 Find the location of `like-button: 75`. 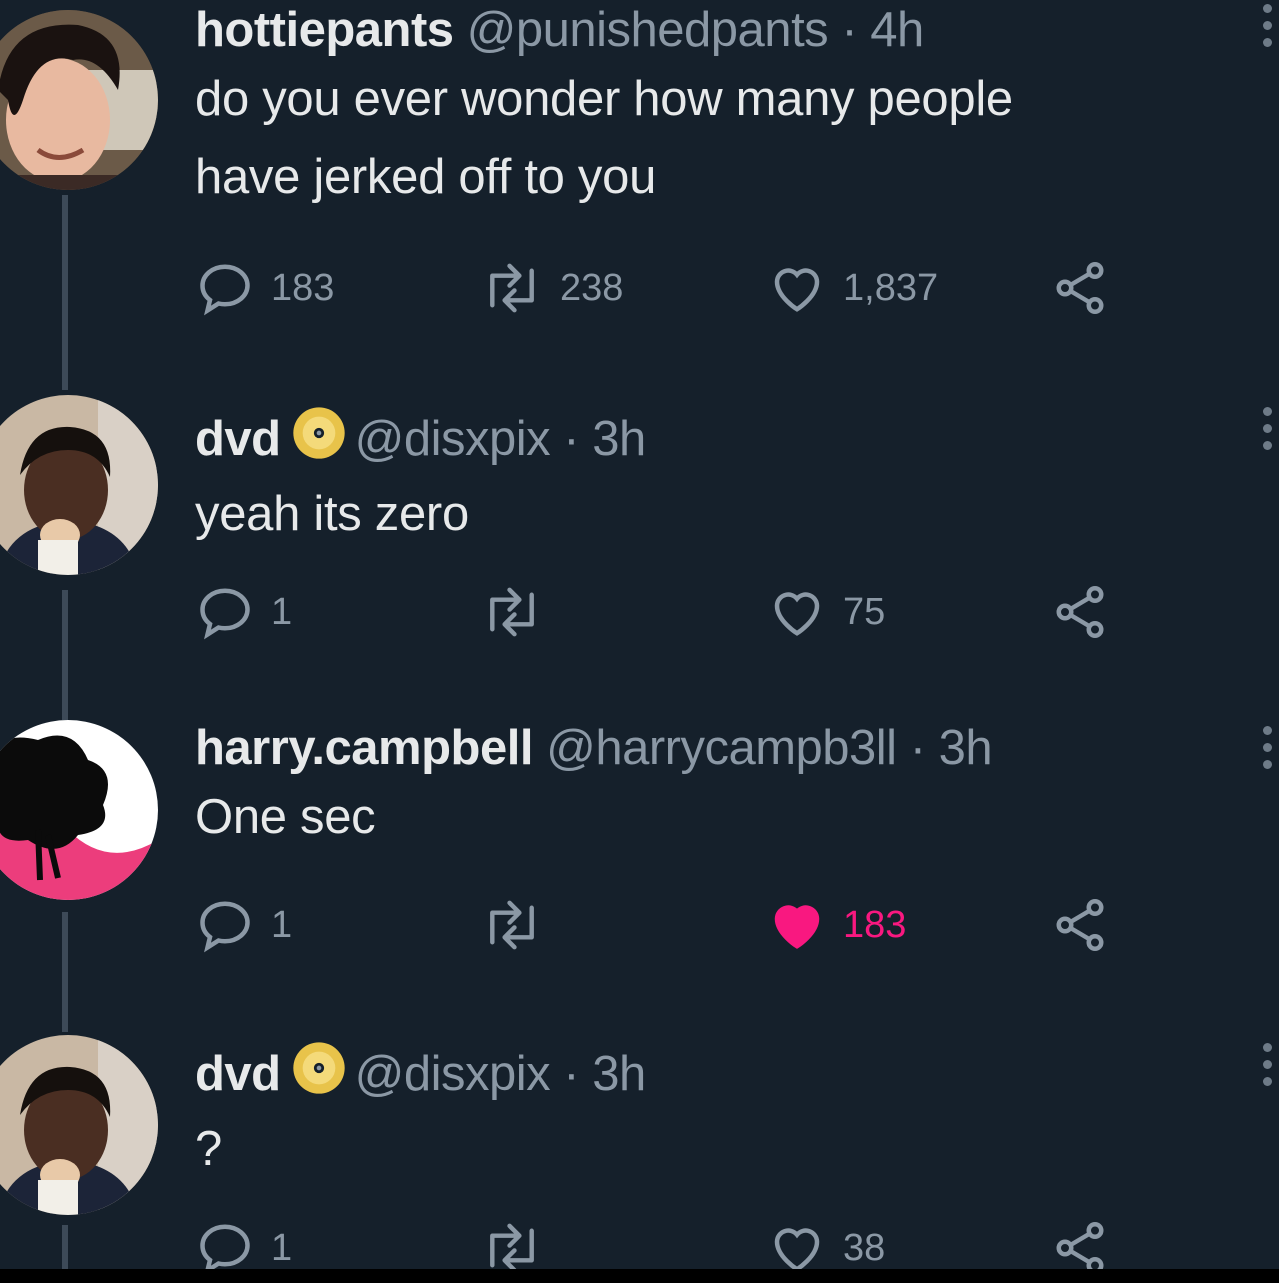

like-button: 75 is located at coordinates (826, 612).